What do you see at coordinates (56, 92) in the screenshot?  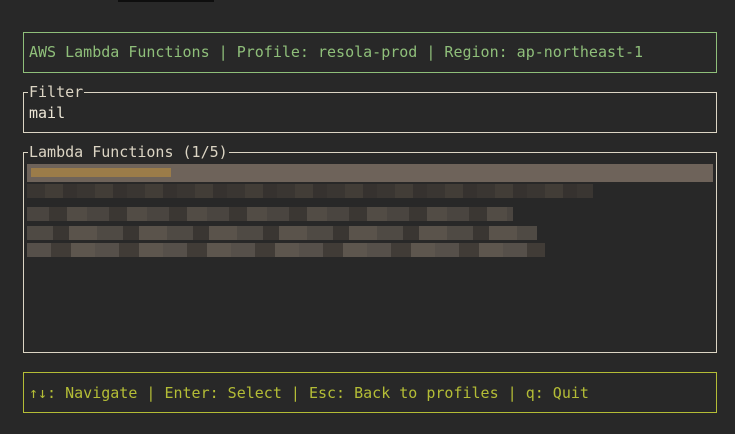 I see `filter-label: Filter` at bounding box center [56, 92].